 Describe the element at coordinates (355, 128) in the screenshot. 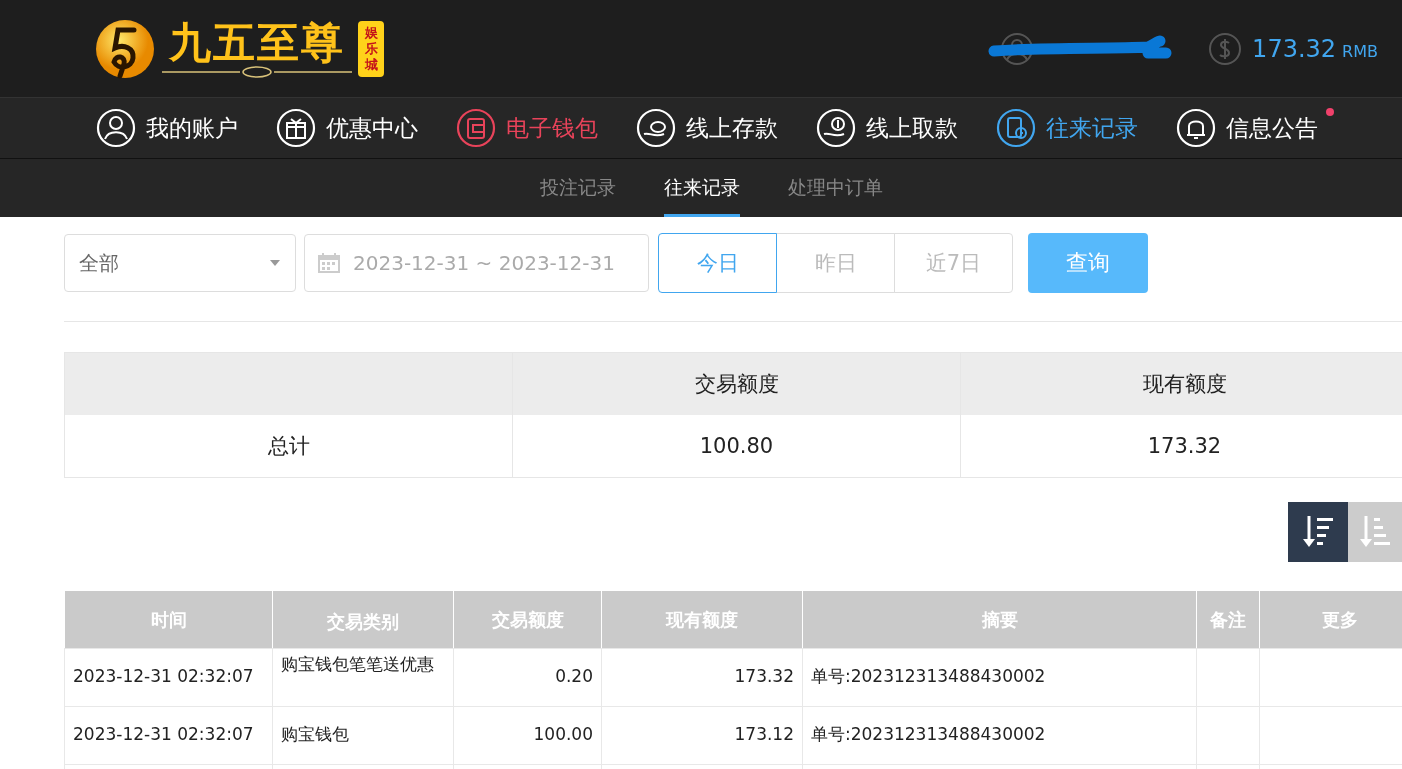

I see `nav-item: 优惠中心` at that location.